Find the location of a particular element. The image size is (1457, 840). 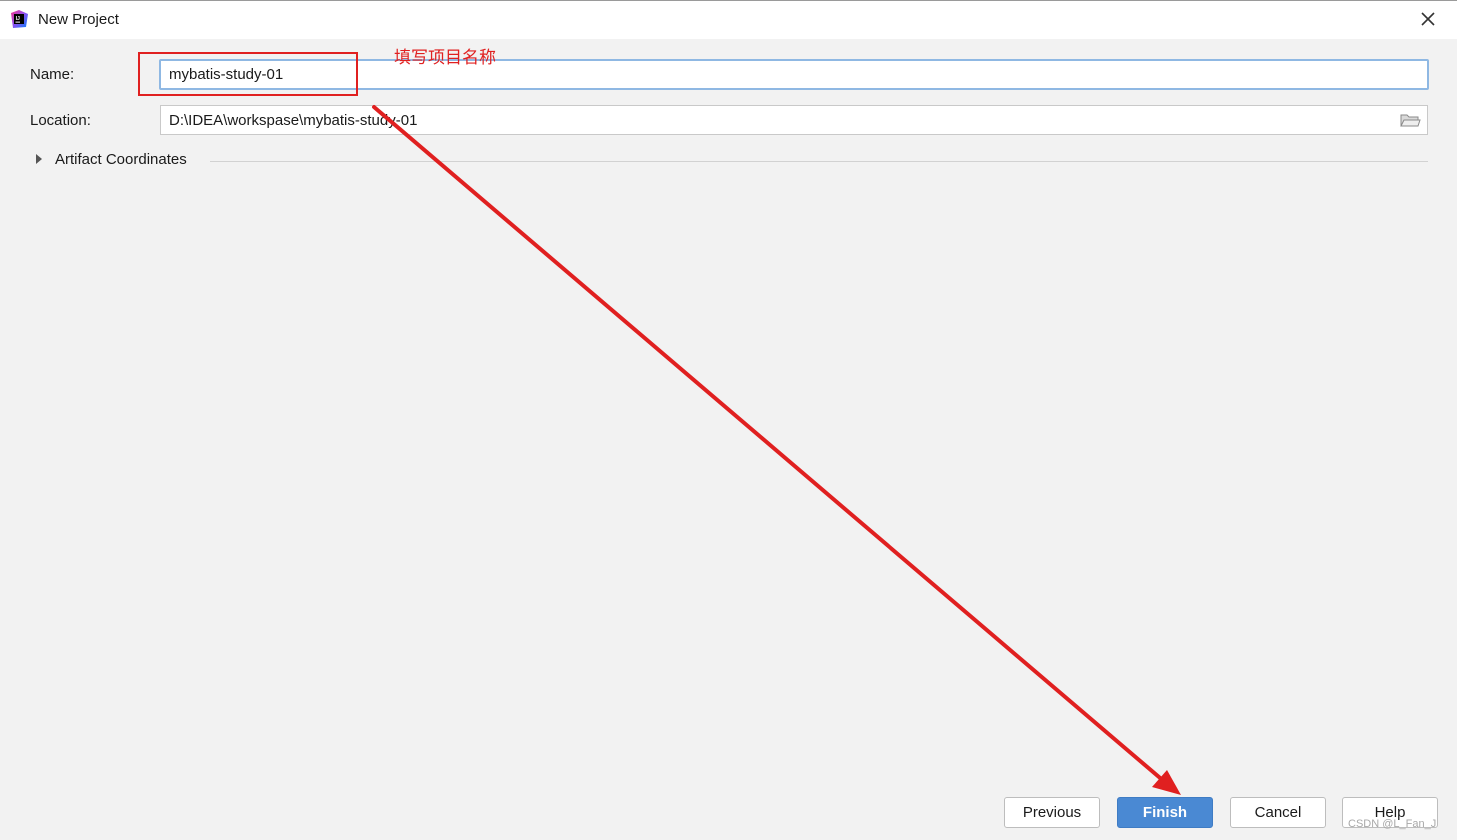

project-name-input is located at coordinates (794, 74).